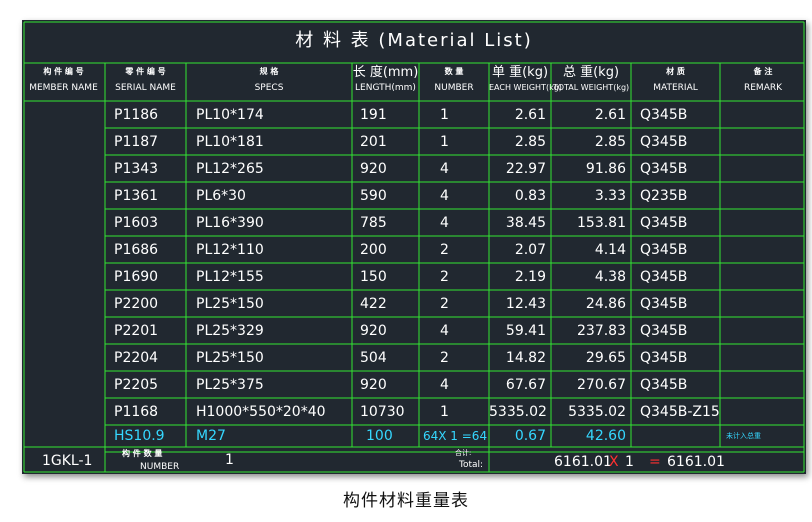 The height and width of the screenshot is (522, 812). What do you see at coordinates (230, 223) in the screenshot?
I see `cell-spec: PL16*390` at bounding box center [230, 223].